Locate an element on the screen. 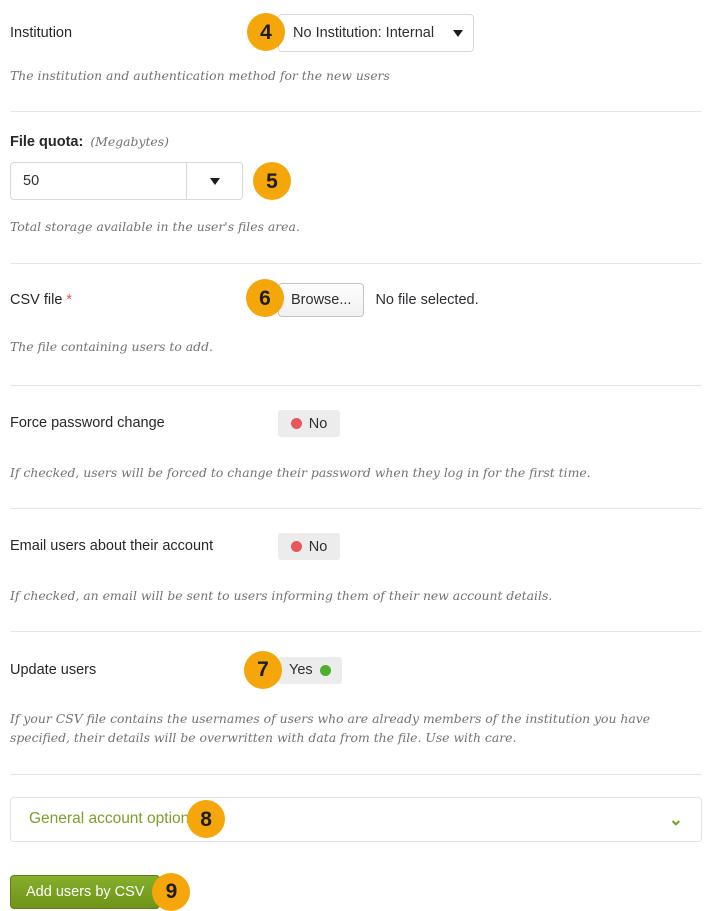 Image resolution: width=712 pixels, height=911 pixels. file-quota-dropdown-button is located at coordinates (214, 181).